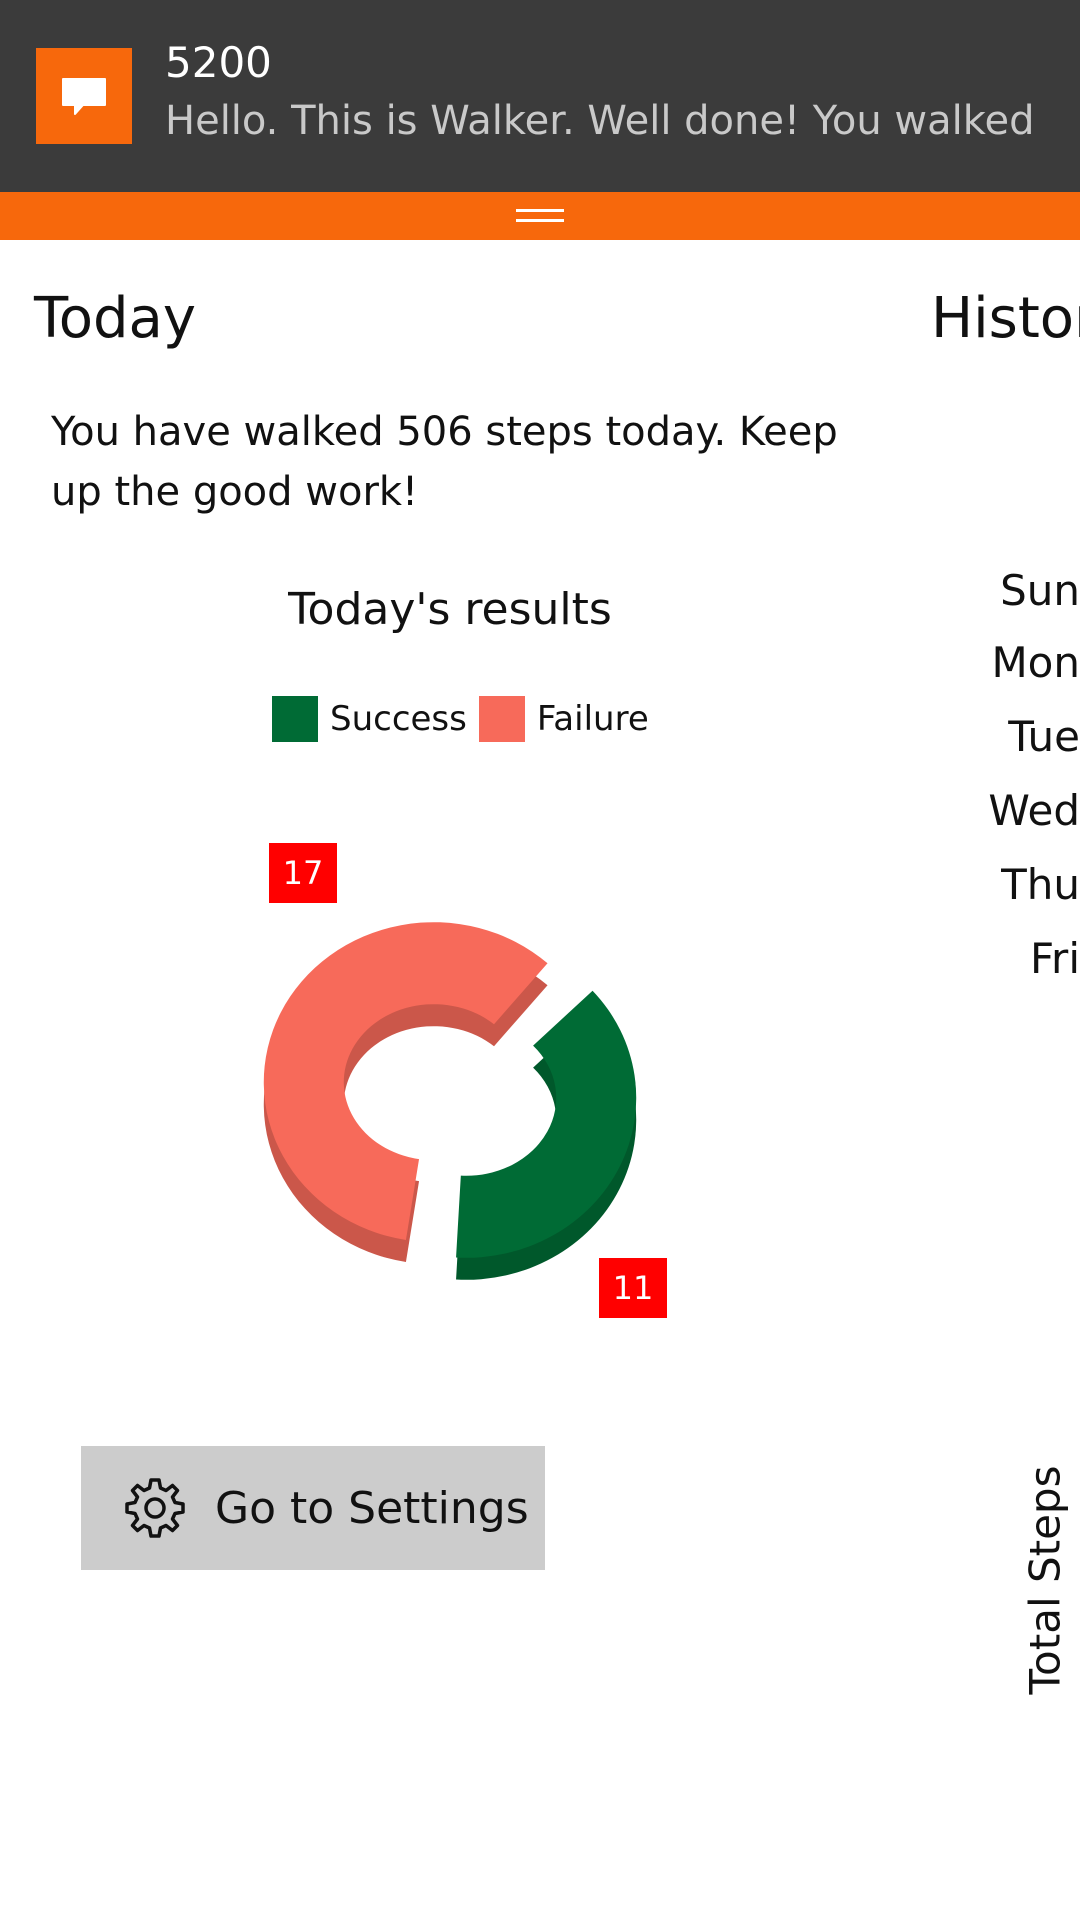 The width and height of the screenshot is (1080, 1920). What do you see at coordinates (218, 62) in the screenshot?
I see `toast-title: 5200` at bounding box center [218, 62].